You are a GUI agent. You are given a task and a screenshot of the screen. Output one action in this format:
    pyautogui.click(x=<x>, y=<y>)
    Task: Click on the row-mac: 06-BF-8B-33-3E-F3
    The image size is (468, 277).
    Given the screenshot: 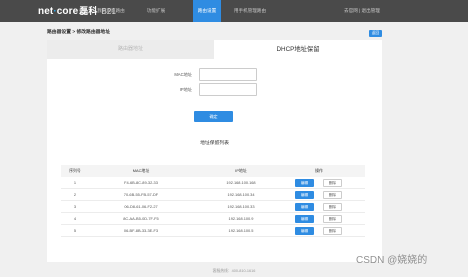 What is the action you would take?
    pyautogui.click(x=141, y=230)
    